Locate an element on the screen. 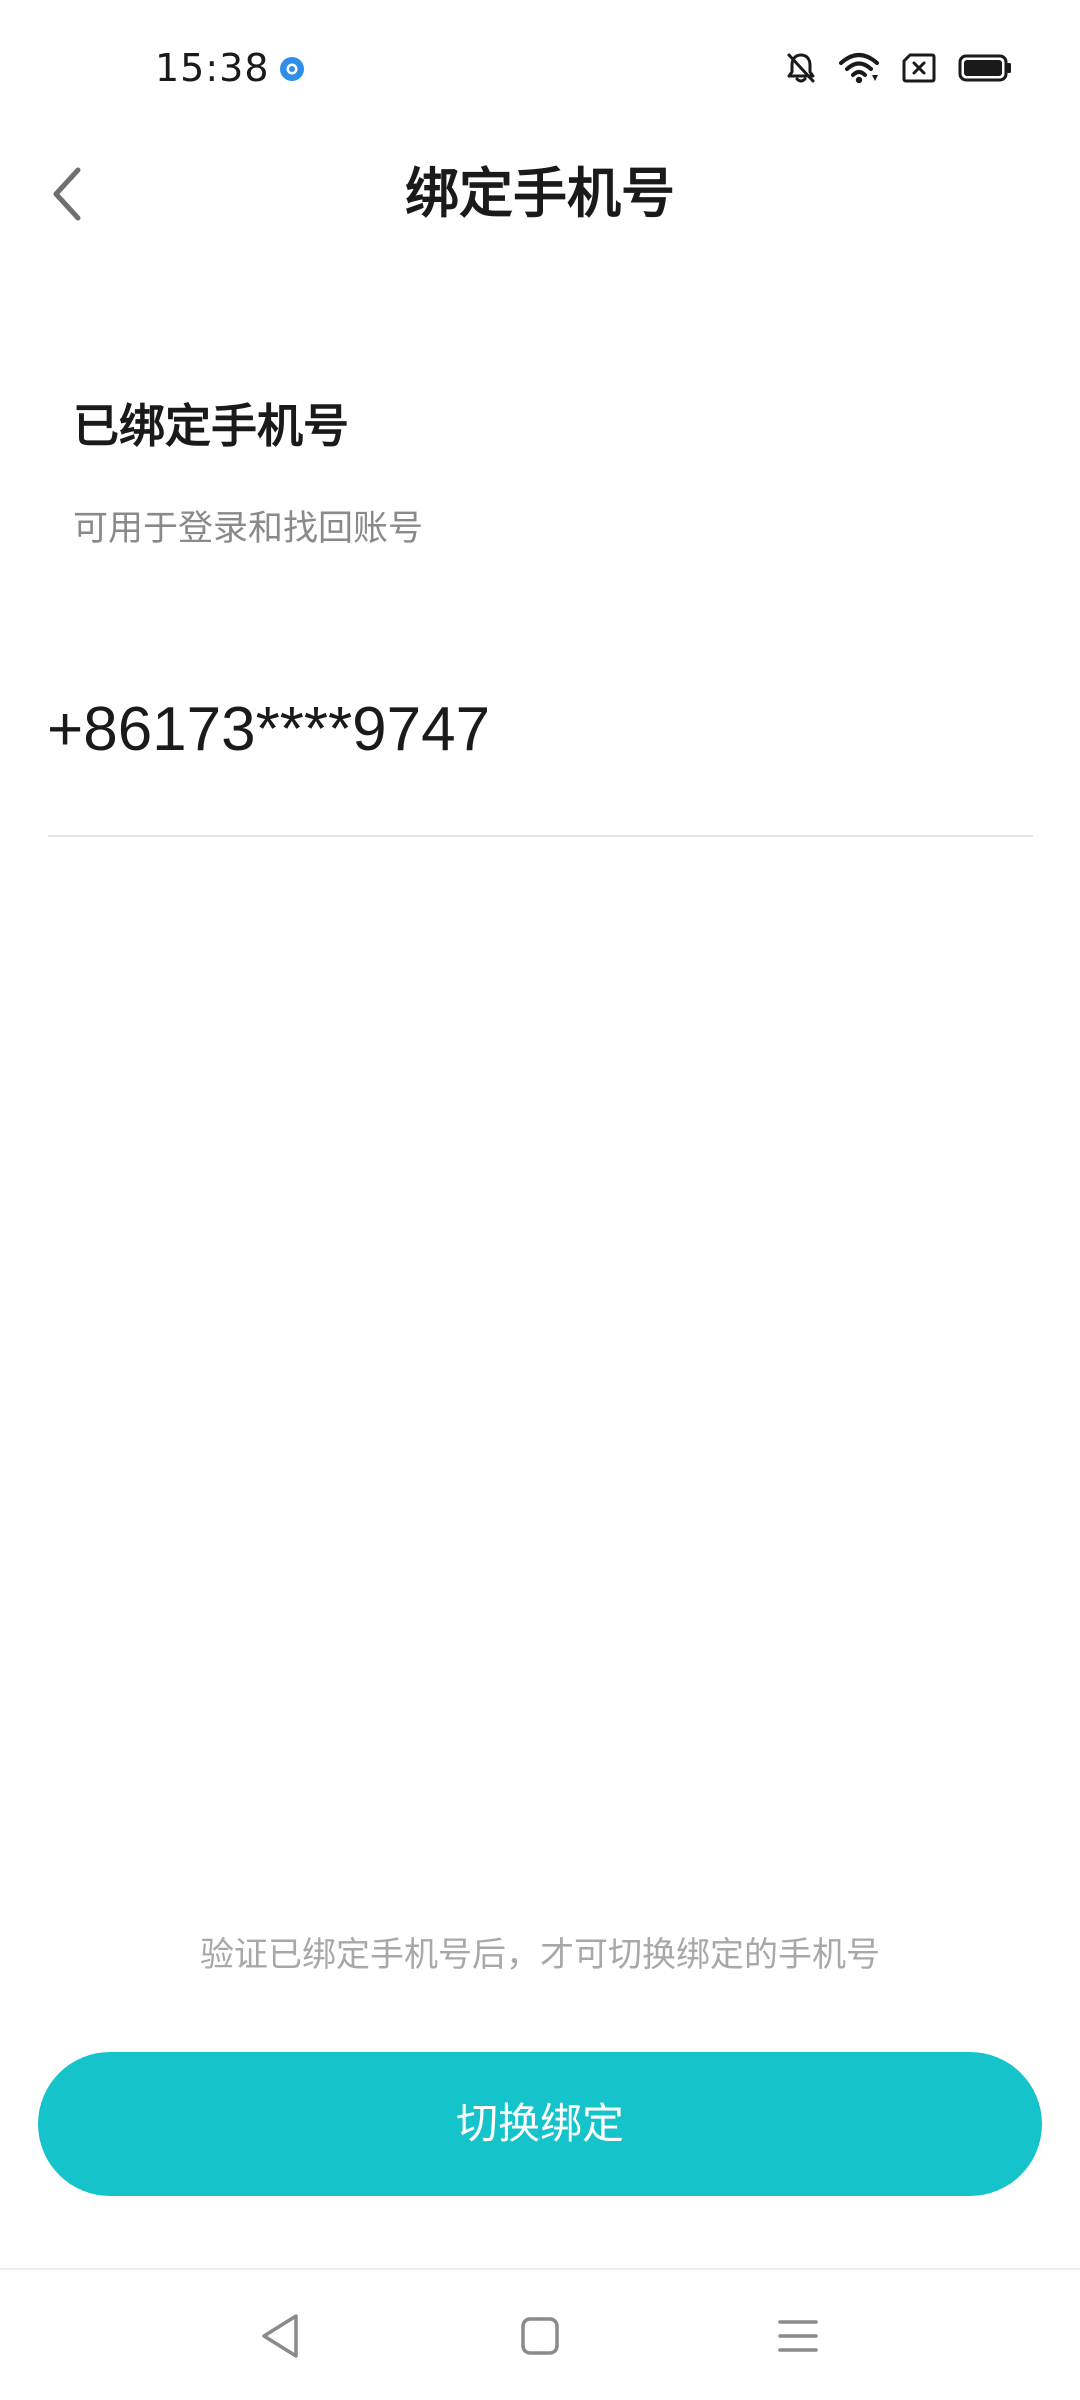  system-back-button is located at coordinates (280, 2336).